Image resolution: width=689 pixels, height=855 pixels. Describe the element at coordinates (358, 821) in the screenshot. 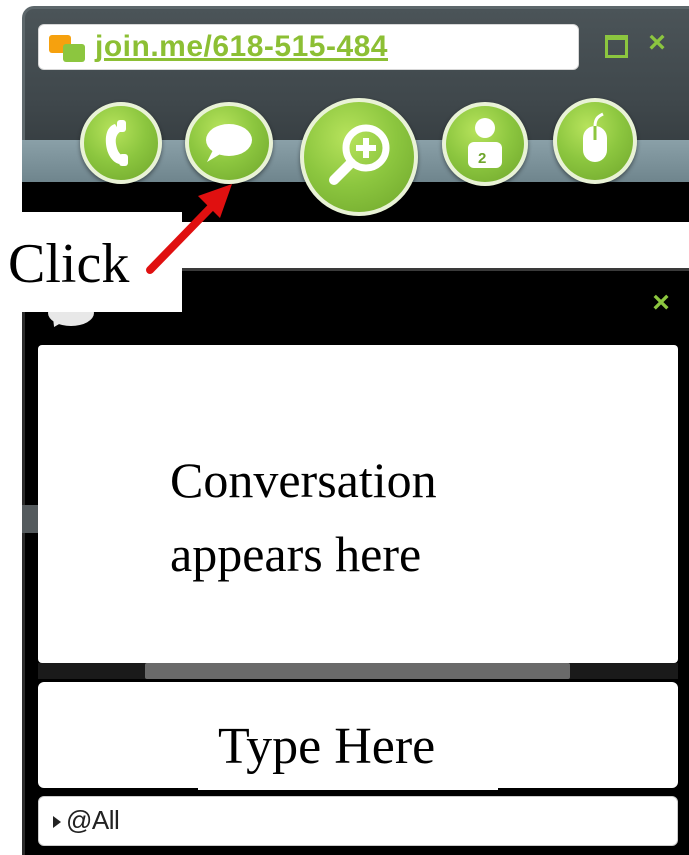

I see `recipient-selector: @All` at that location.